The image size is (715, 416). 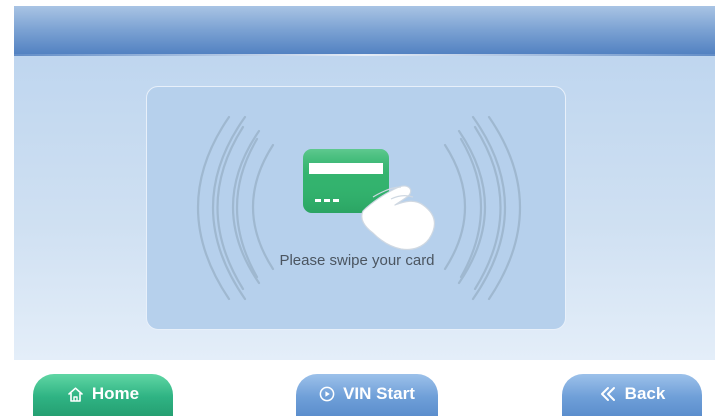 I want to click on vin-start-button-label: VIN Start, so click(x=379, y=393).